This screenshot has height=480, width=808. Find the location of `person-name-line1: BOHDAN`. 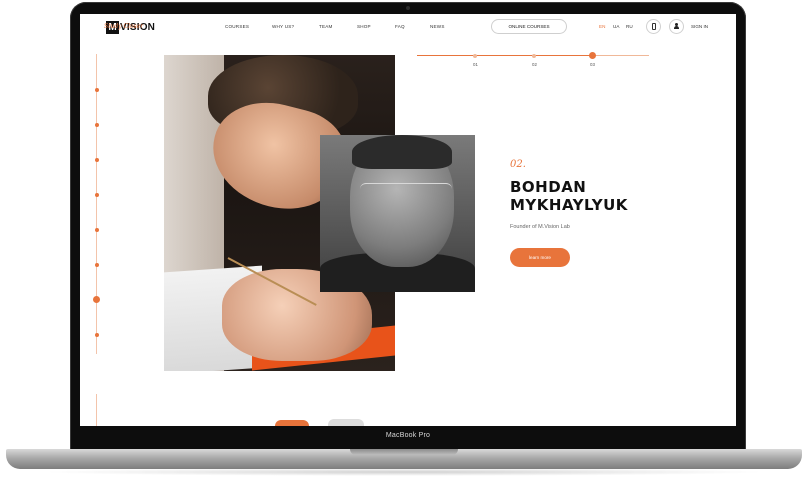

person-name-line1: BOHDAN is located at coordinates (548, 187).